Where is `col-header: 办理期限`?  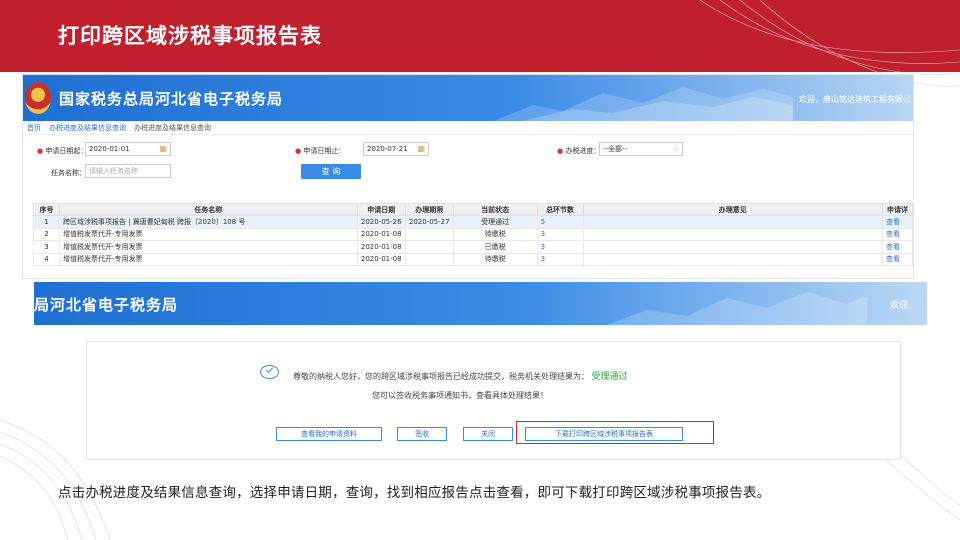
col-header: 办理期限 is located at coordinates (429, 209).